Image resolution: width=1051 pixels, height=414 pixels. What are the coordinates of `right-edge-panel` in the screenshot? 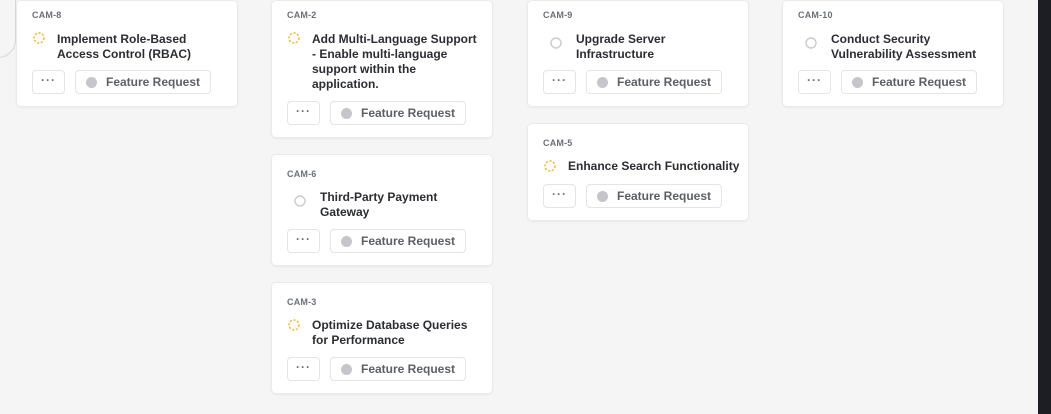 It's located at (1044, 207).